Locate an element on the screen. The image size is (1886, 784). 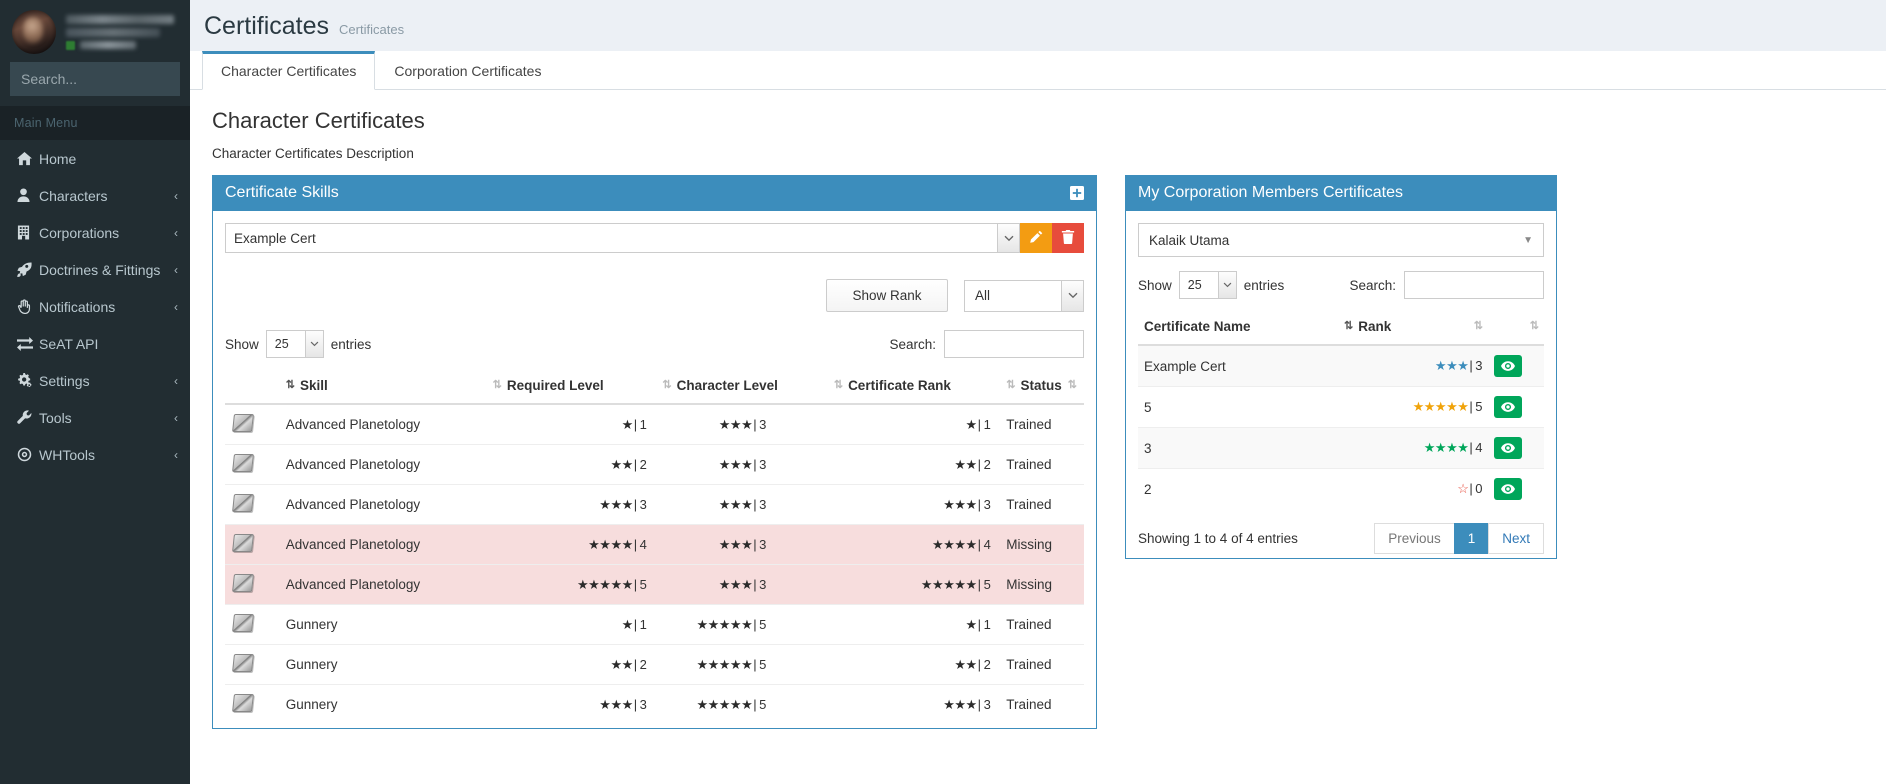
online-status-icon is located at coordinates (70, 45).